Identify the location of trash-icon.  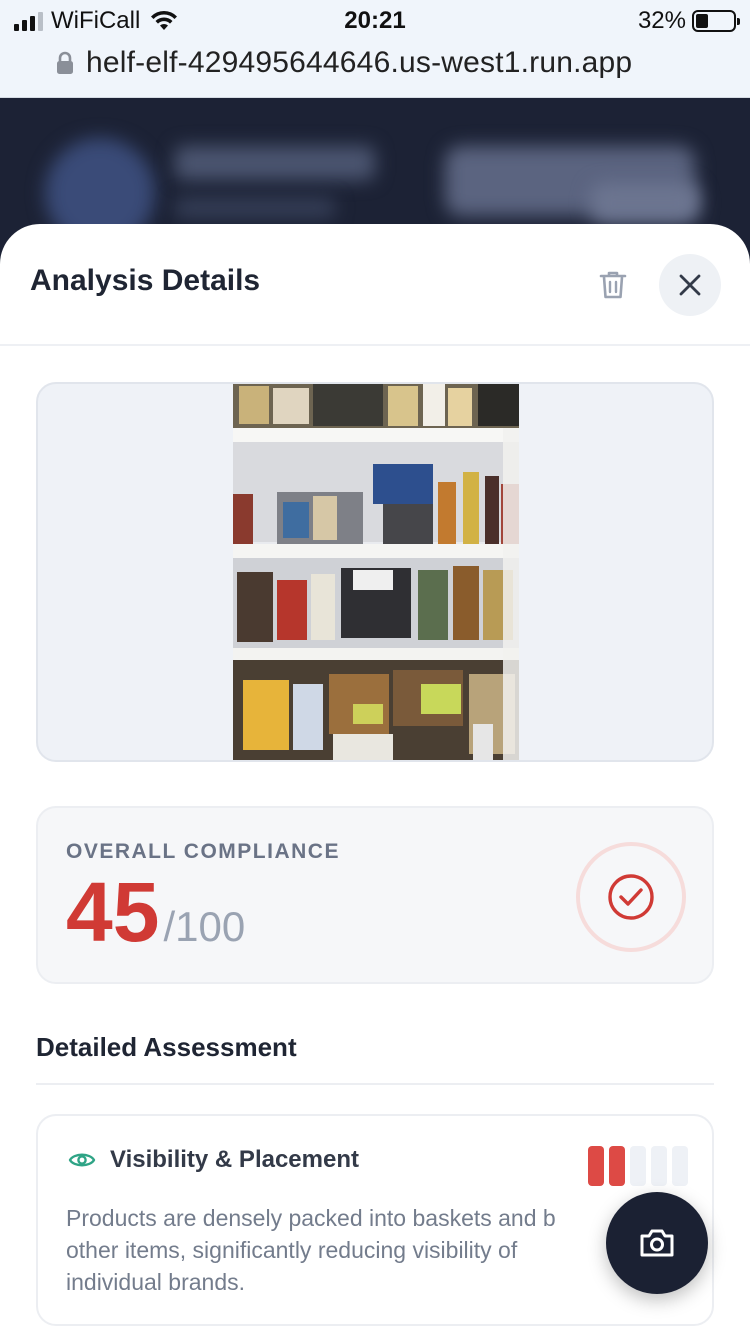
(613, 285).